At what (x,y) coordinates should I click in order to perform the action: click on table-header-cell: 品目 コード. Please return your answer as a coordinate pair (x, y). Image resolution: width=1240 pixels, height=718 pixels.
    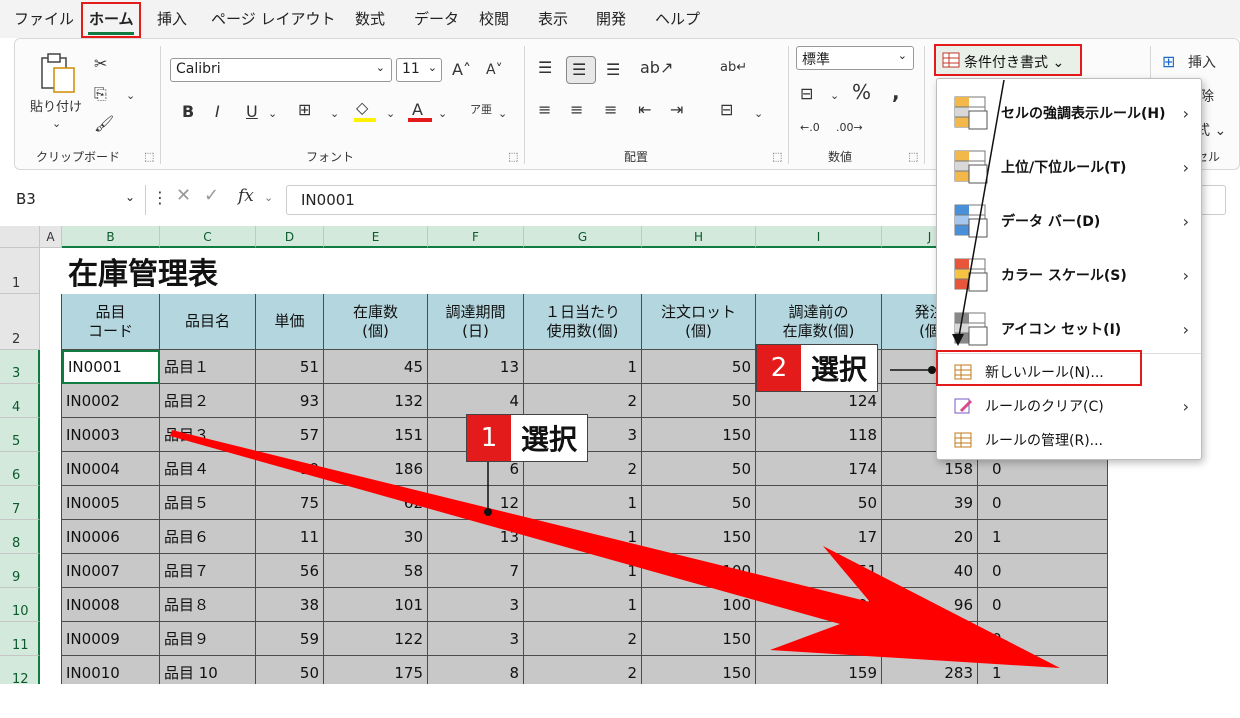
    Looking at the image, I should click on (111, 322).